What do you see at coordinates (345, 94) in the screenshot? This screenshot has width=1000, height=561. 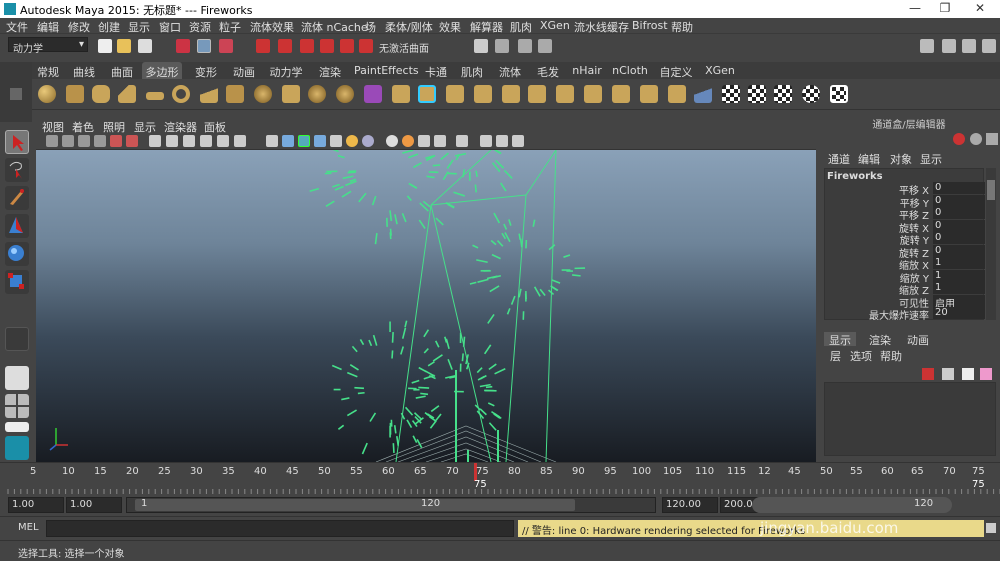 I see `mirror-icon` at bounding box center [345, 94].